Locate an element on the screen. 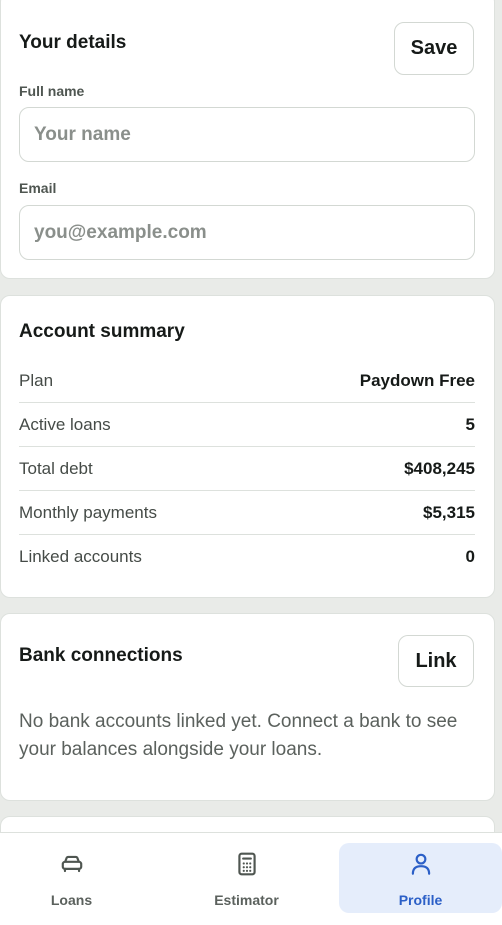 This screenshot has height=925, width=502. email-input is located at coordinates (247, 232).